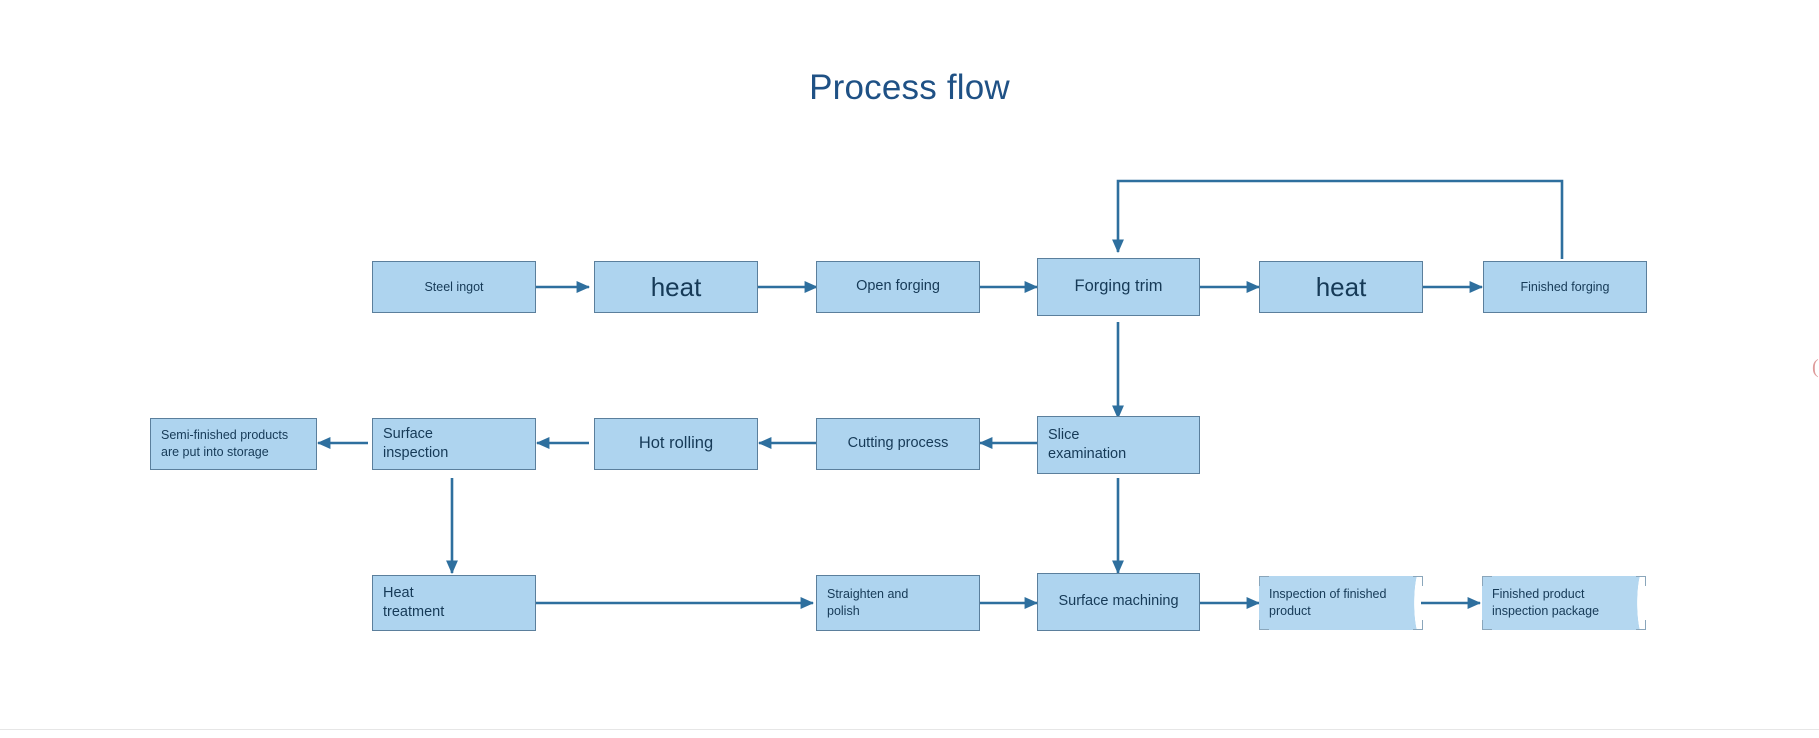  I want to click on node-heat-1: heat, so click(676, 287).